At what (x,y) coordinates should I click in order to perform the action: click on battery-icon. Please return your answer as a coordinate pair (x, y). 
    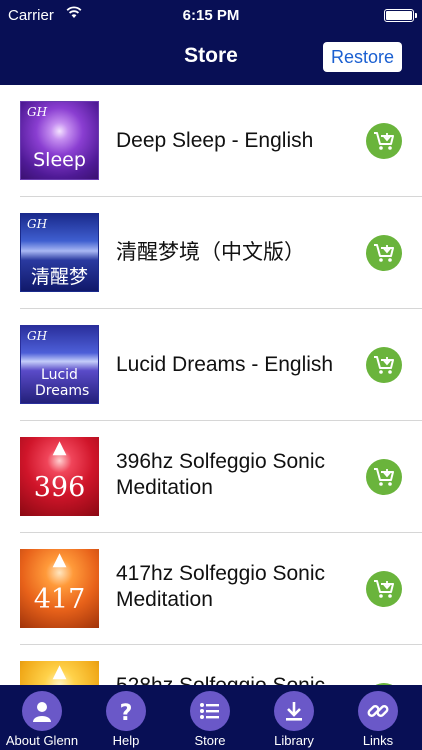
    Looking at the image, I should click on (400, 15).